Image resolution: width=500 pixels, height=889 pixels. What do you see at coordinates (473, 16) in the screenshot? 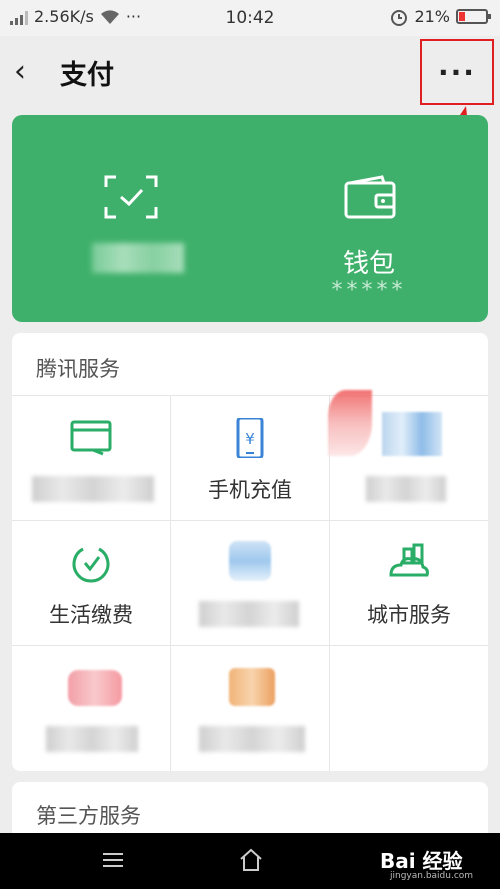
I see `battery-icon` at bounding box center [473, 16].